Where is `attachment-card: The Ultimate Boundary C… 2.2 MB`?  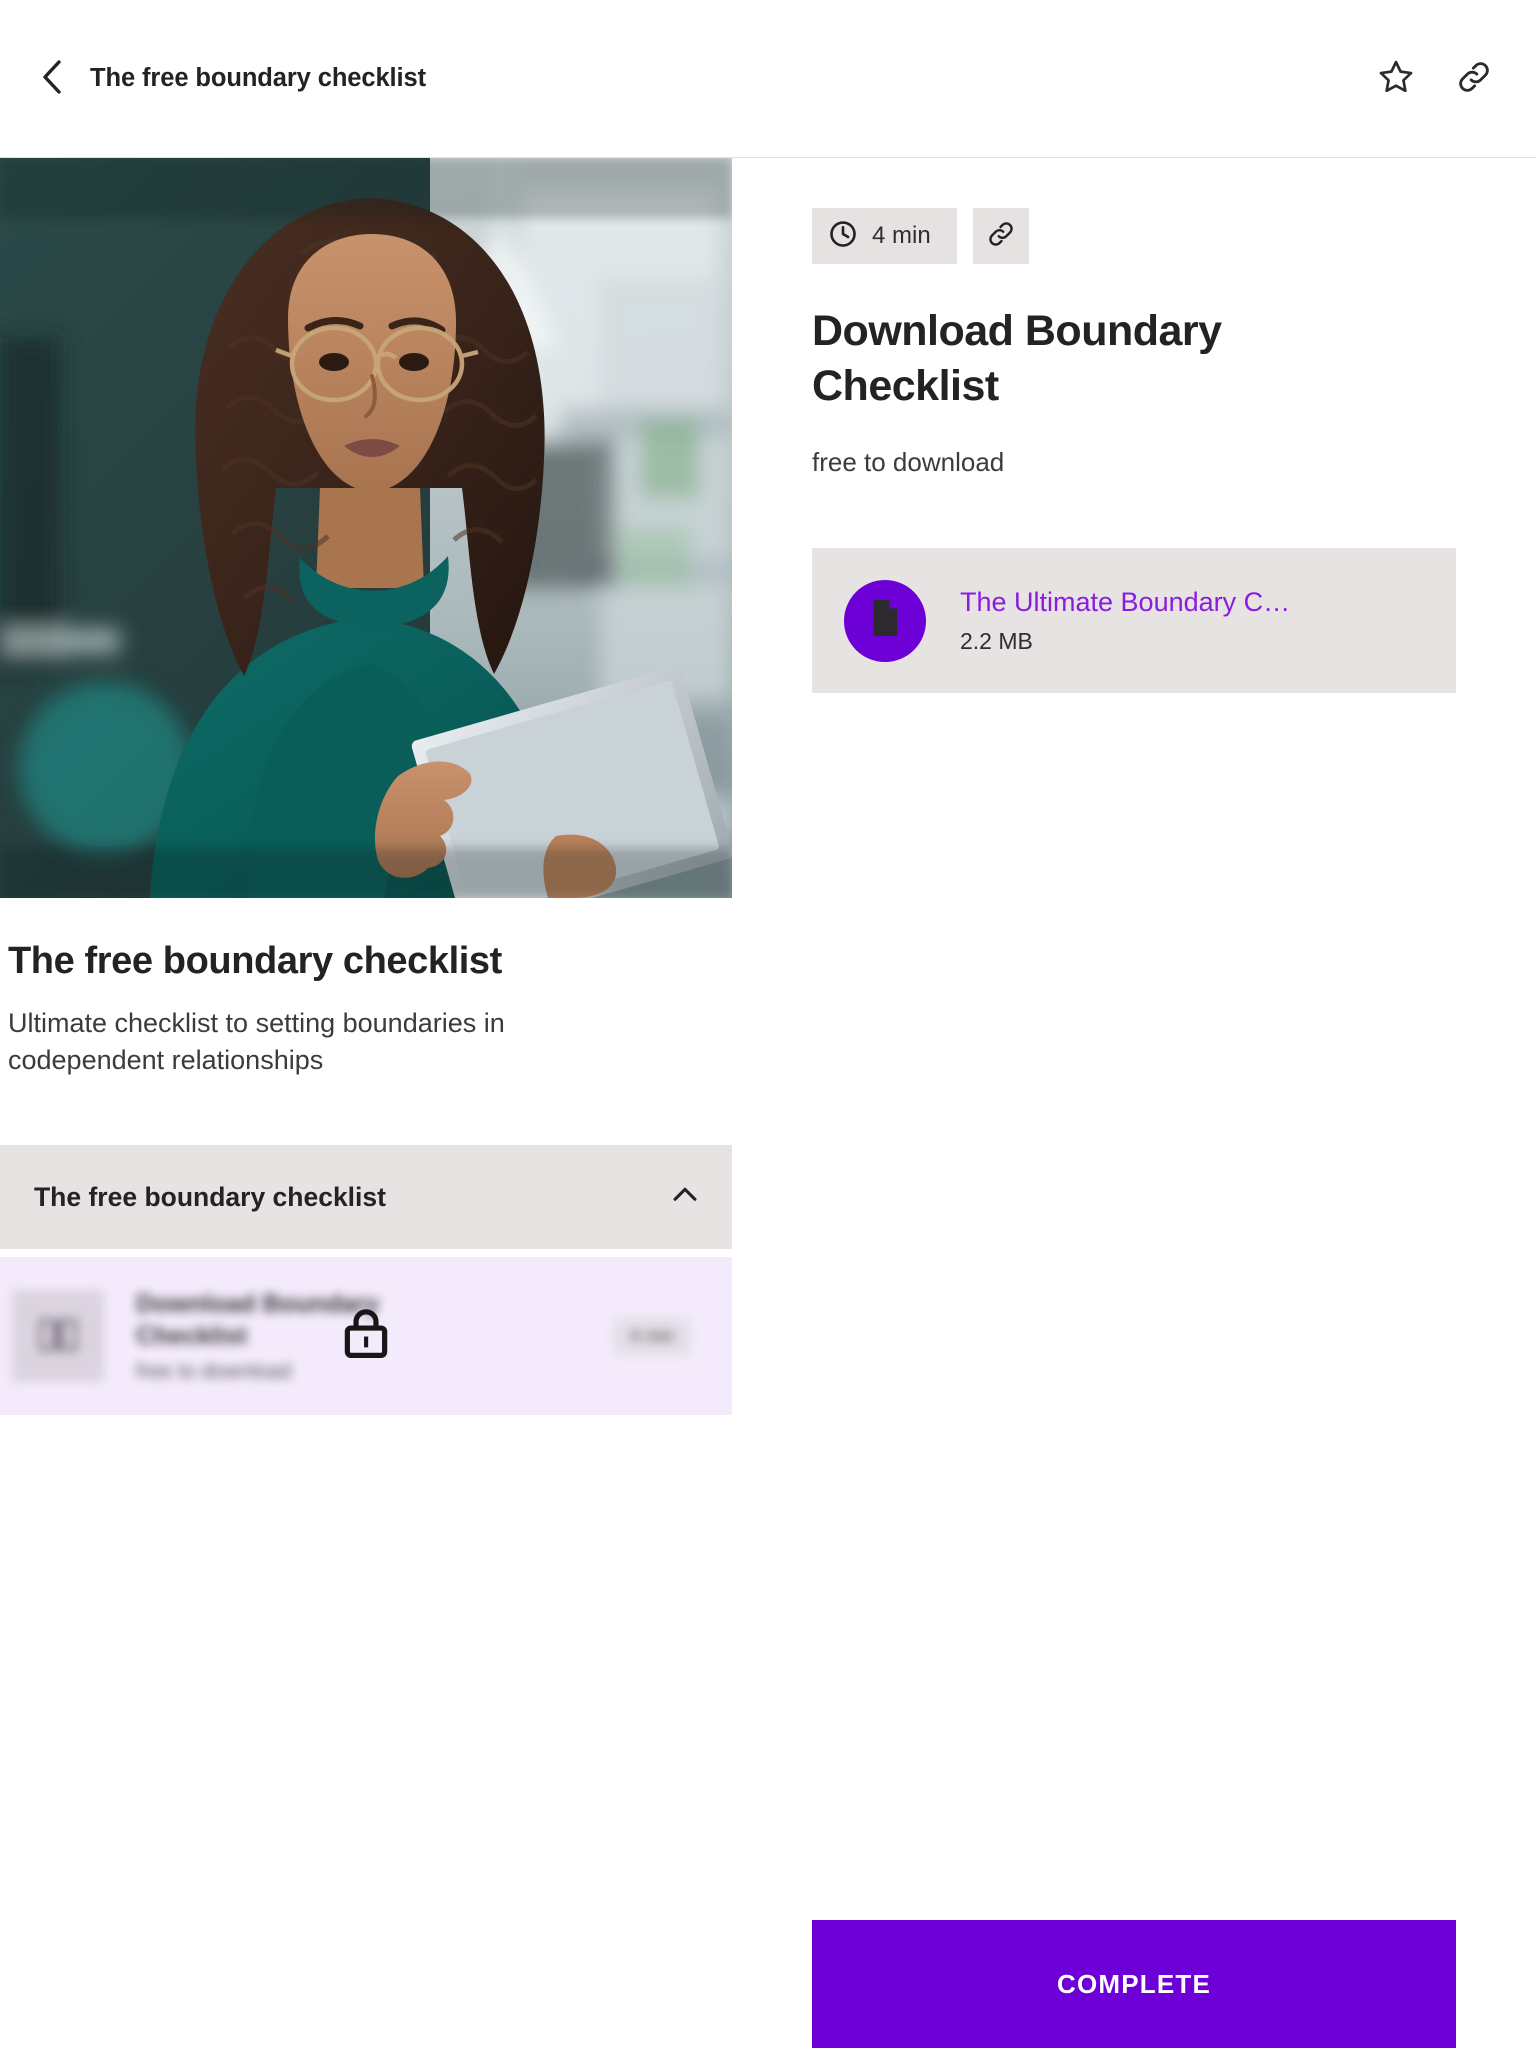
attachment-card: The Ultimate Boundary C… 2.2 MB is located at coordinates (1134, 621).